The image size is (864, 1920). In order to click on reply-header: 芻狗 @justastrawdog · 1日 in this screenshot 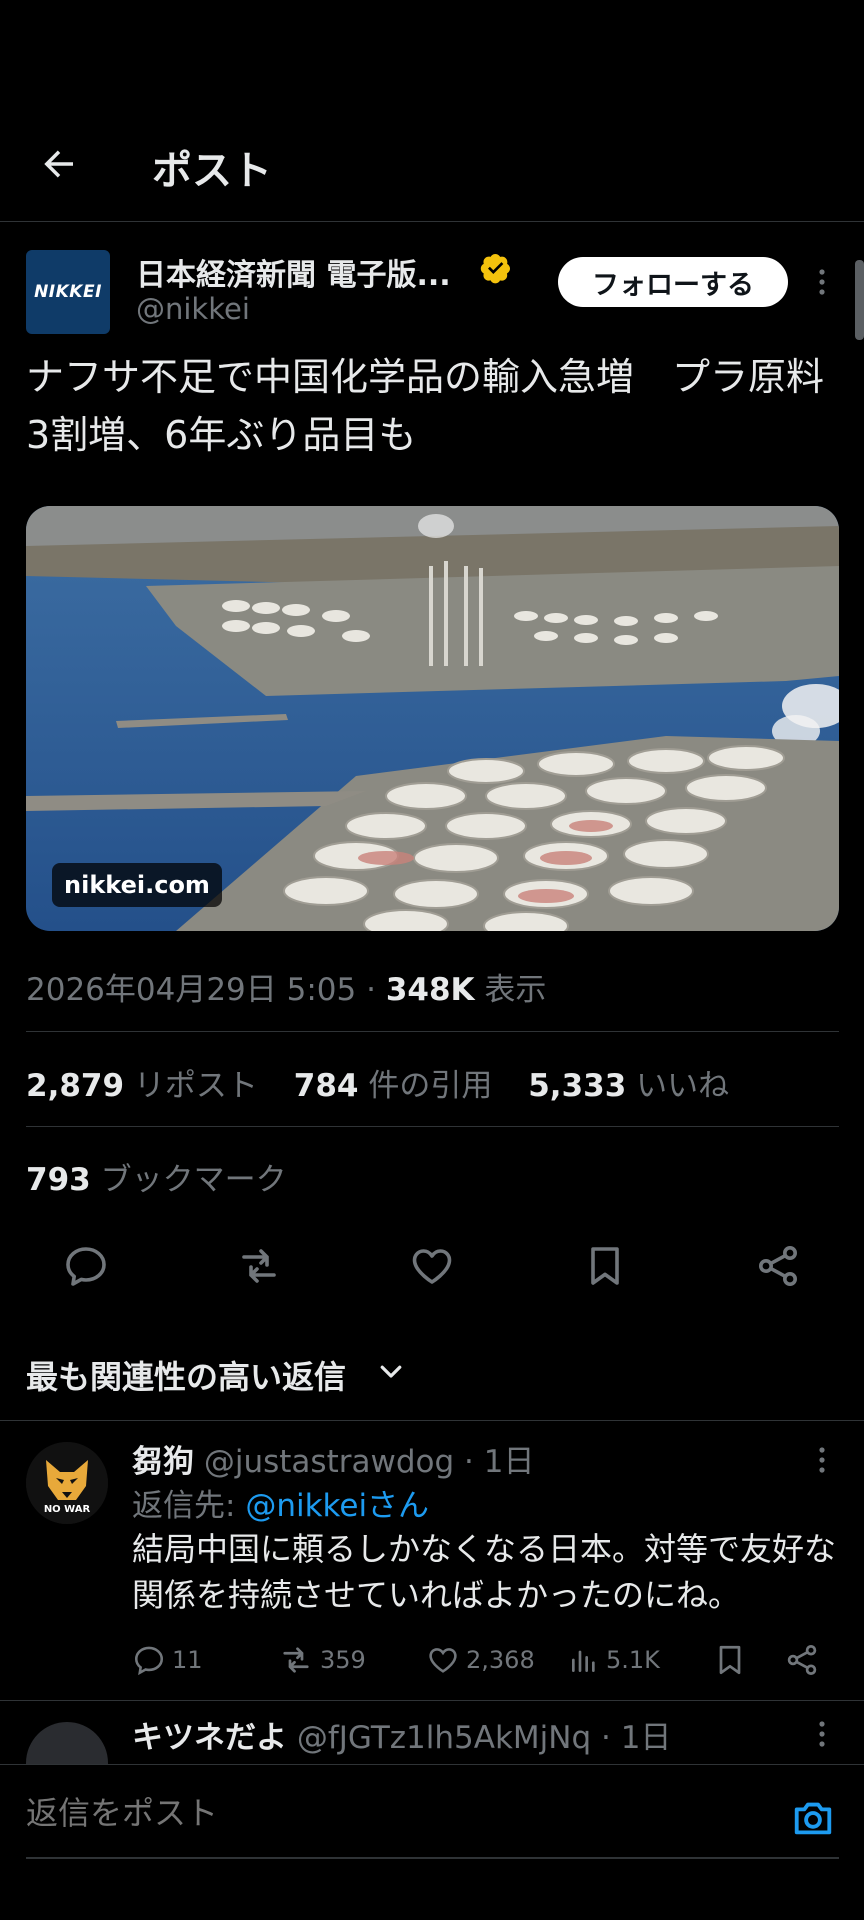, I will do `click(333, 1462)`.